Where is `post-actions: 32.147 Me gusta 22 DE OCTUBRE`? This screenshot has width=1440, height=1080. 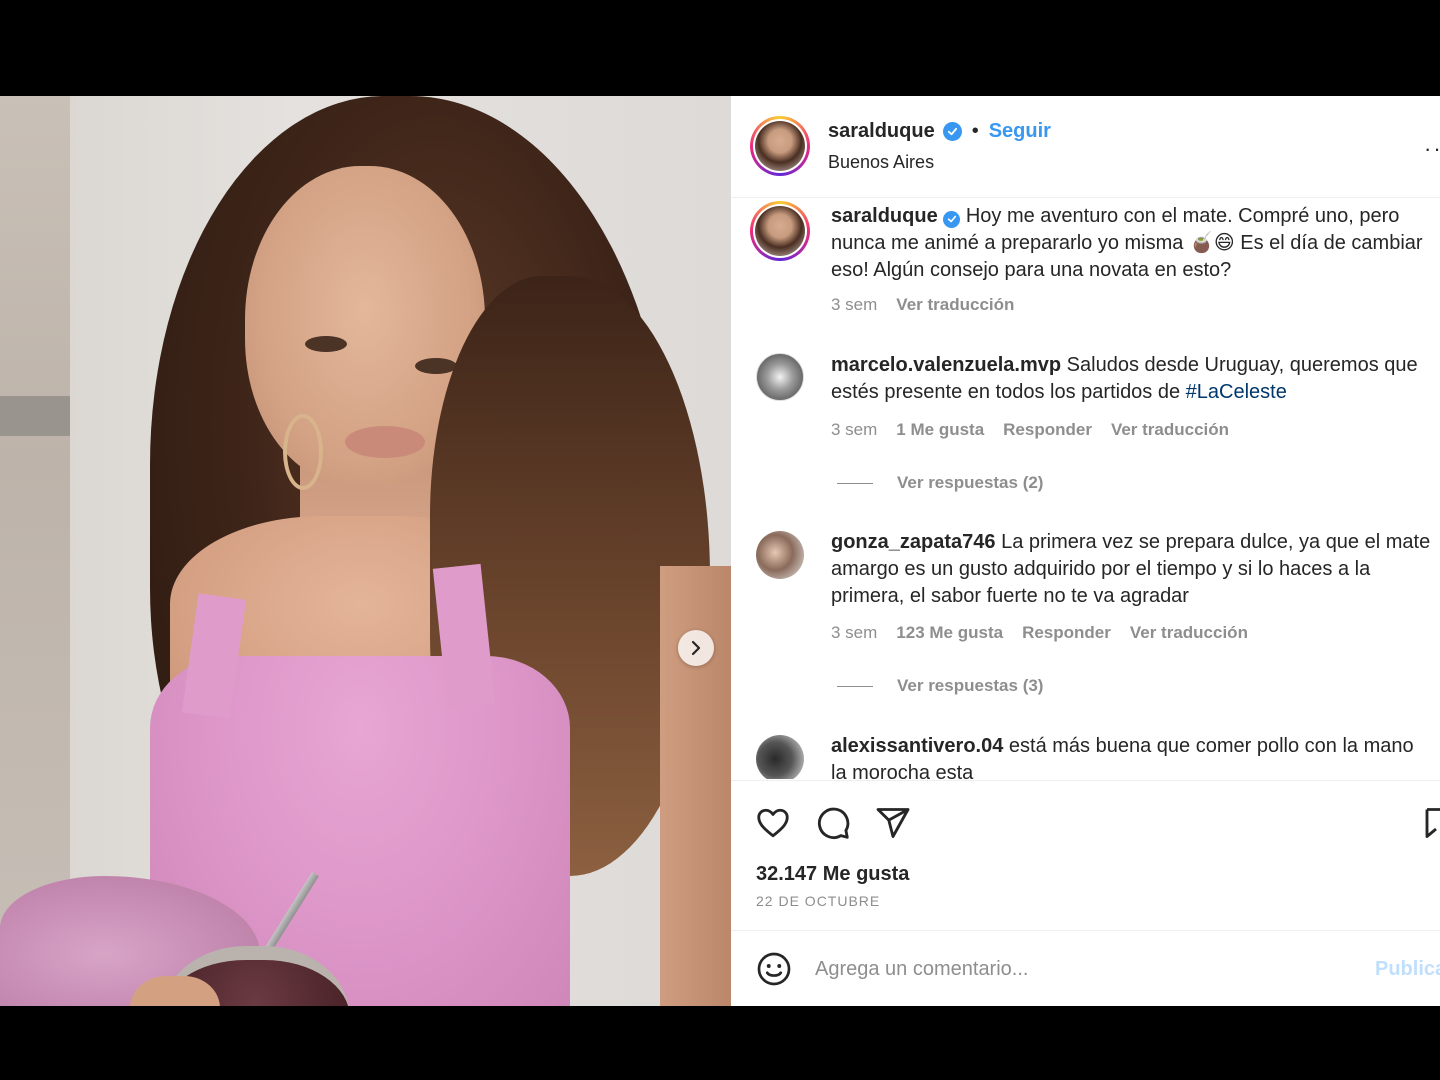 post-actions: 32.147 Me gusta 22 DE OCTUBRE is located at coordinates (1085, 855).